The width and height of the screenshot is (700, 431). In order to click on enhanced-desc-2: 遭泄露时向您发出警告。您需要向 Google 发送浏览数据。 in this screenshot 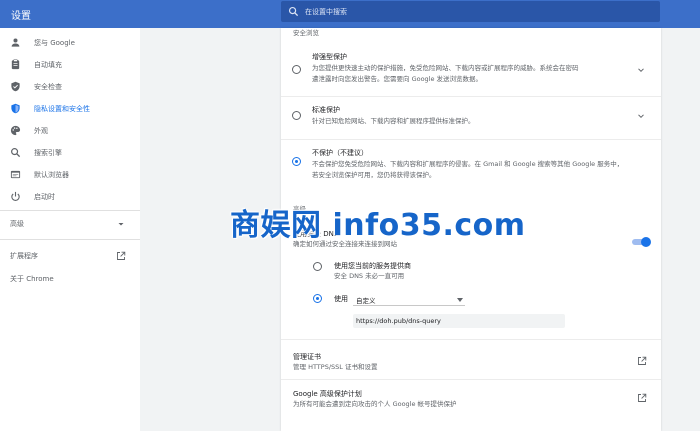, I will do `click(397, 79)`.